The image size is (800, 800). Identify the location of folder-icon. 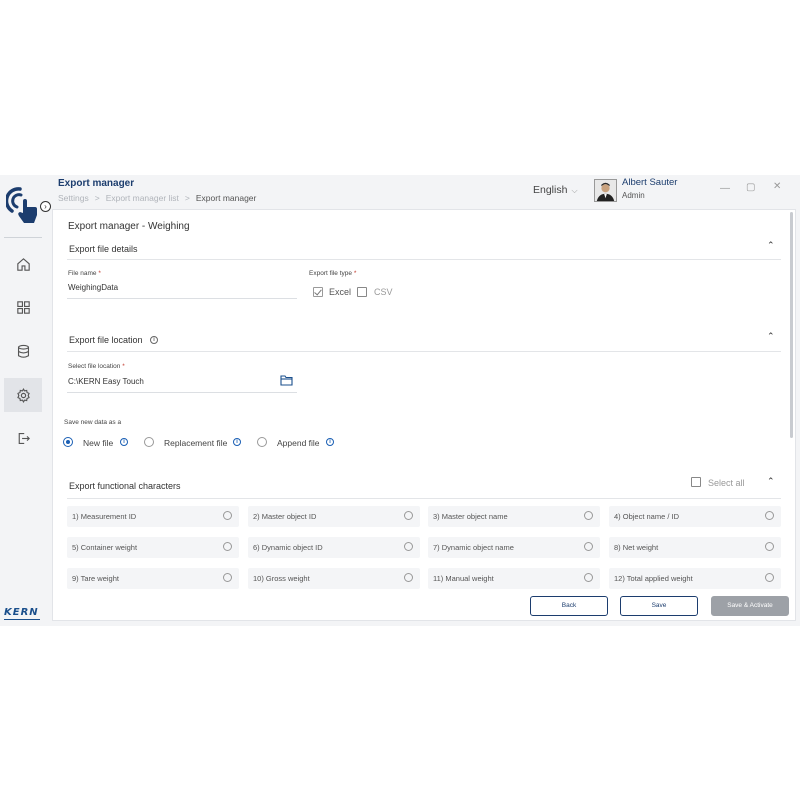
(286, 380).